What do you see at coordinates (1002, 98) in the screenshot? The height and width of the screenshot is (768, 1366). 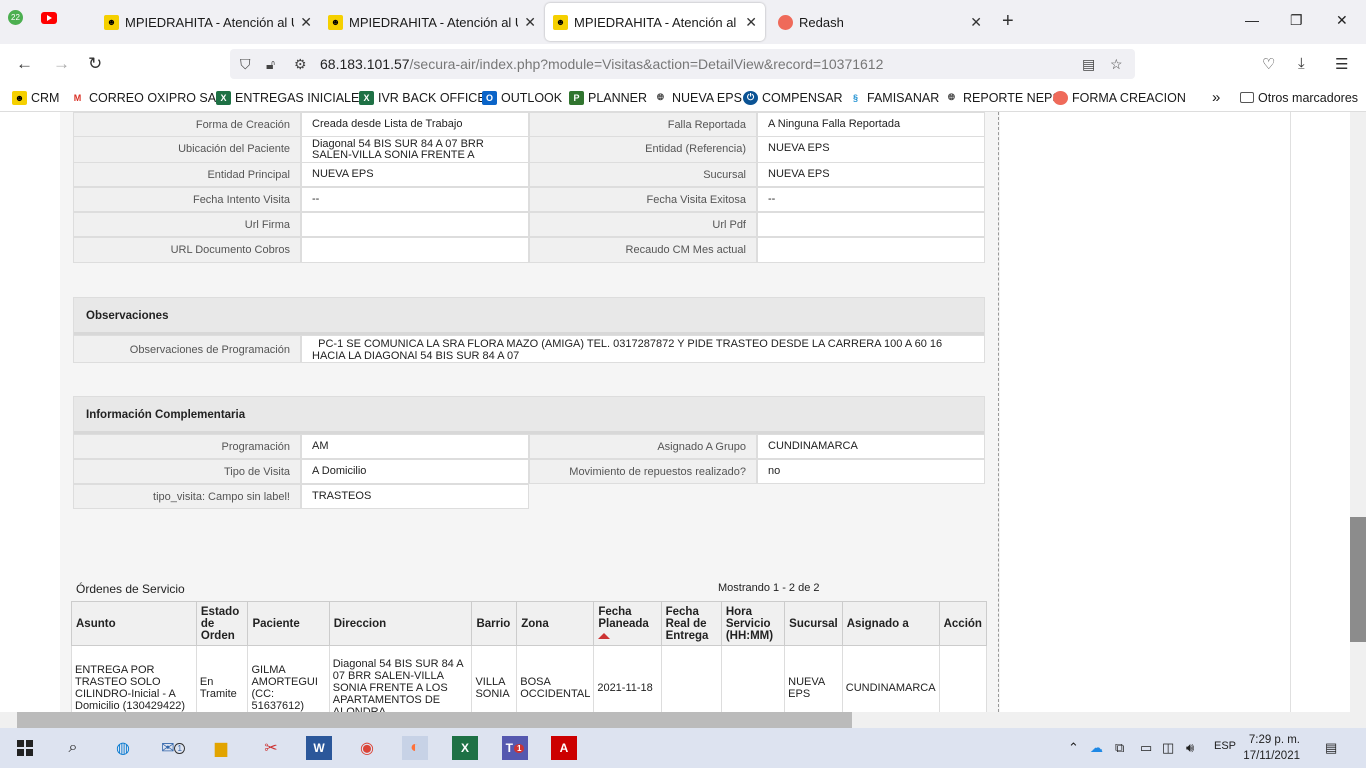 I see `bookmark-reporte-neps: 🌐︎ REPORTE NEPS` at bounding box center [1002, 98].